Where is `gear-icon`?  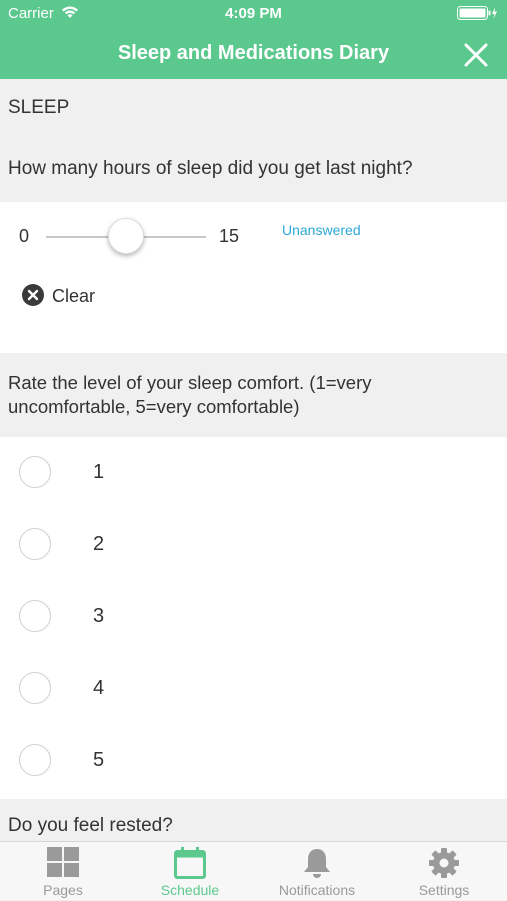 gear-icon is located at coordinates (444, 863).